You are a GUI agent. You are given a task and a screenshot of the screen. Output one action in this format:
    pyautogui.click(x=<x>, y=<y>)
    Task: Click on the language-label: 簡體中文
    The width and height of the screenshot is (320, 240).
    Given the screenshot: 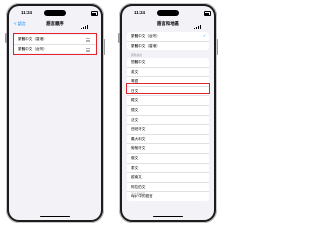 What is the action you would take?
    pyautogui.click(x=138, y=62)
    